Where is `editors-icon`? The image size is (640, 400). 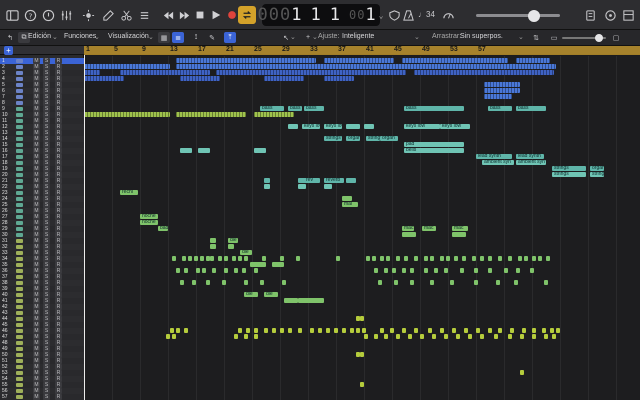 editors-icon is located at coordinates (108, 15).